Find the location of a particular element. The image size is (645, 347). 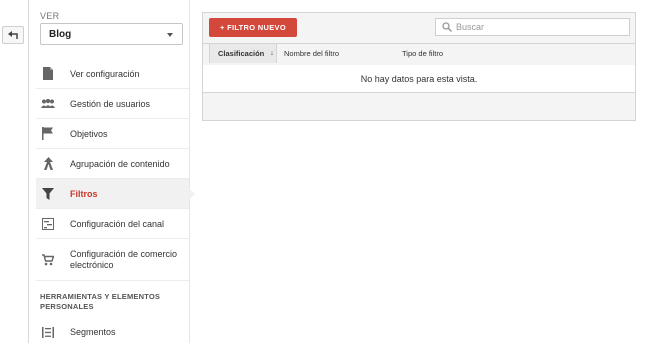

empty-state-row: No hay datos para esta vista. is located at coordinates (419, 79).